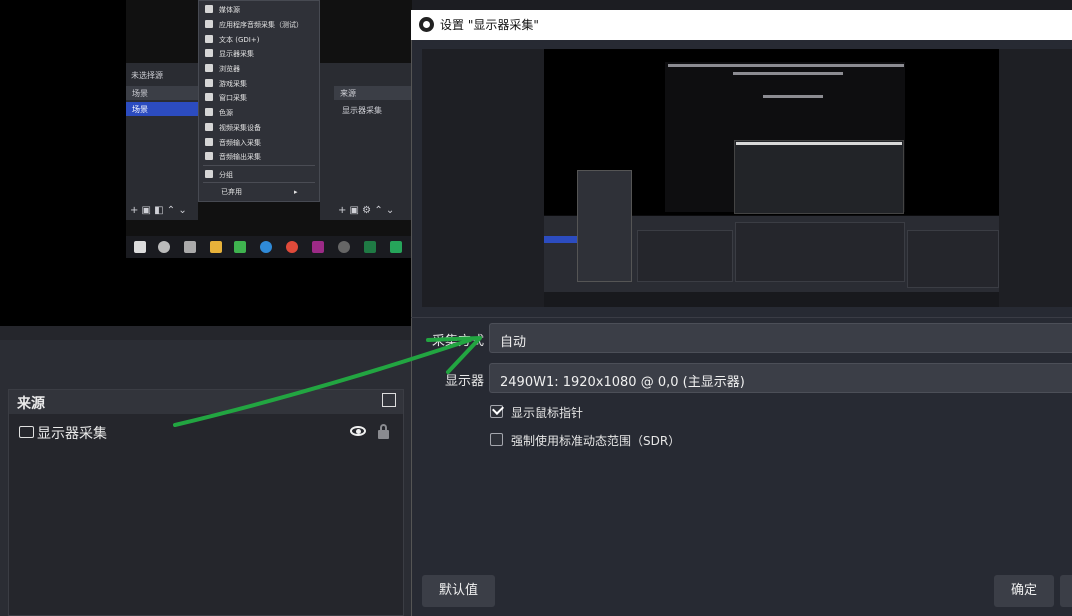 Image resolution: width=1072 pixels, height=616 pixels. What do you see at coordinates (233, 157) in the screenshot?
I see `menu-item-audio-output: 音频输出采集` at bounding box center [233, 157].